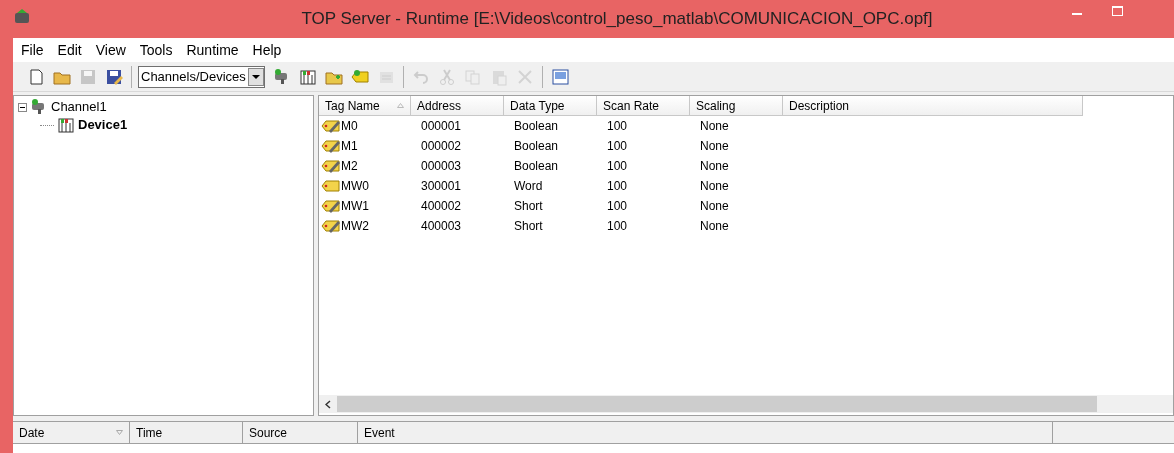 The image size is (1174, 453). What do you see at coordinates (300, 432) in the screenshot?
I see `column-header: Source` at bounding box center [300, 432].